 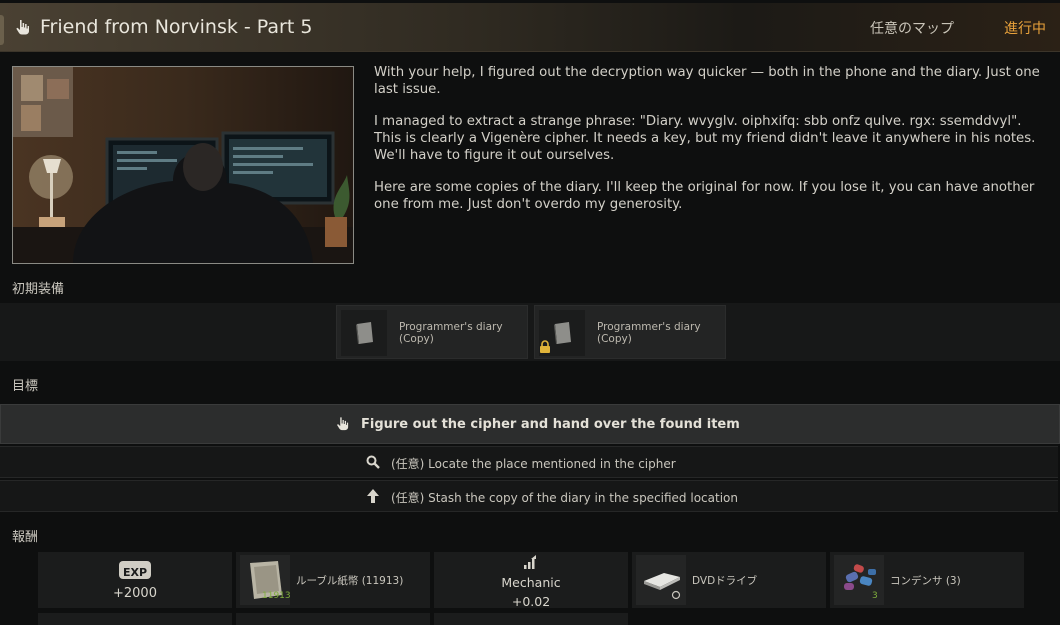 I want to click on reward-item: 3 コンデンサ (3), so click(x=927, y=580).